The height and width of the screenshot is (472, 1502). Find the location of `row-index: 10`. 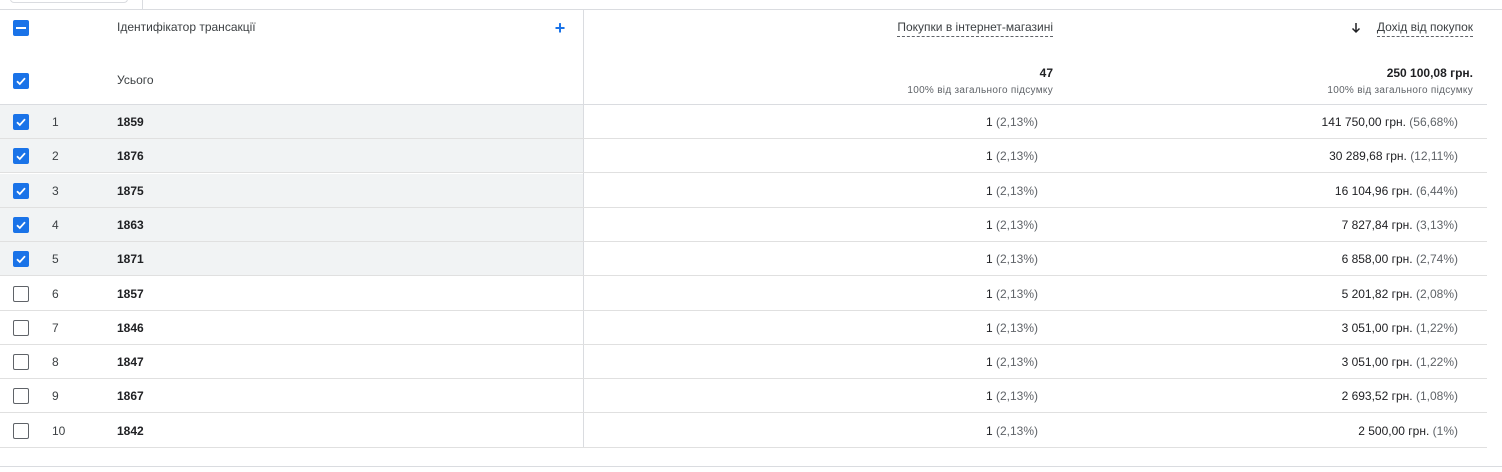

row-index: 10 is located at coordinates (59, 430).